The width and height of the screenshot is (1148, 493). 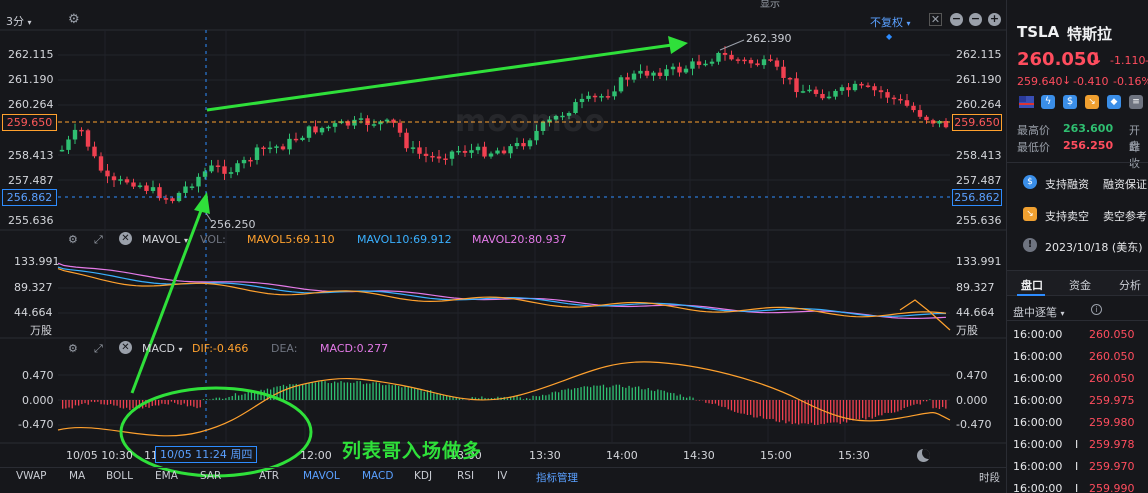 What do you see at coordinates (166, 476) in the screenshot?
I see `tab-ema: EMA` at bounding box center [166, 476].